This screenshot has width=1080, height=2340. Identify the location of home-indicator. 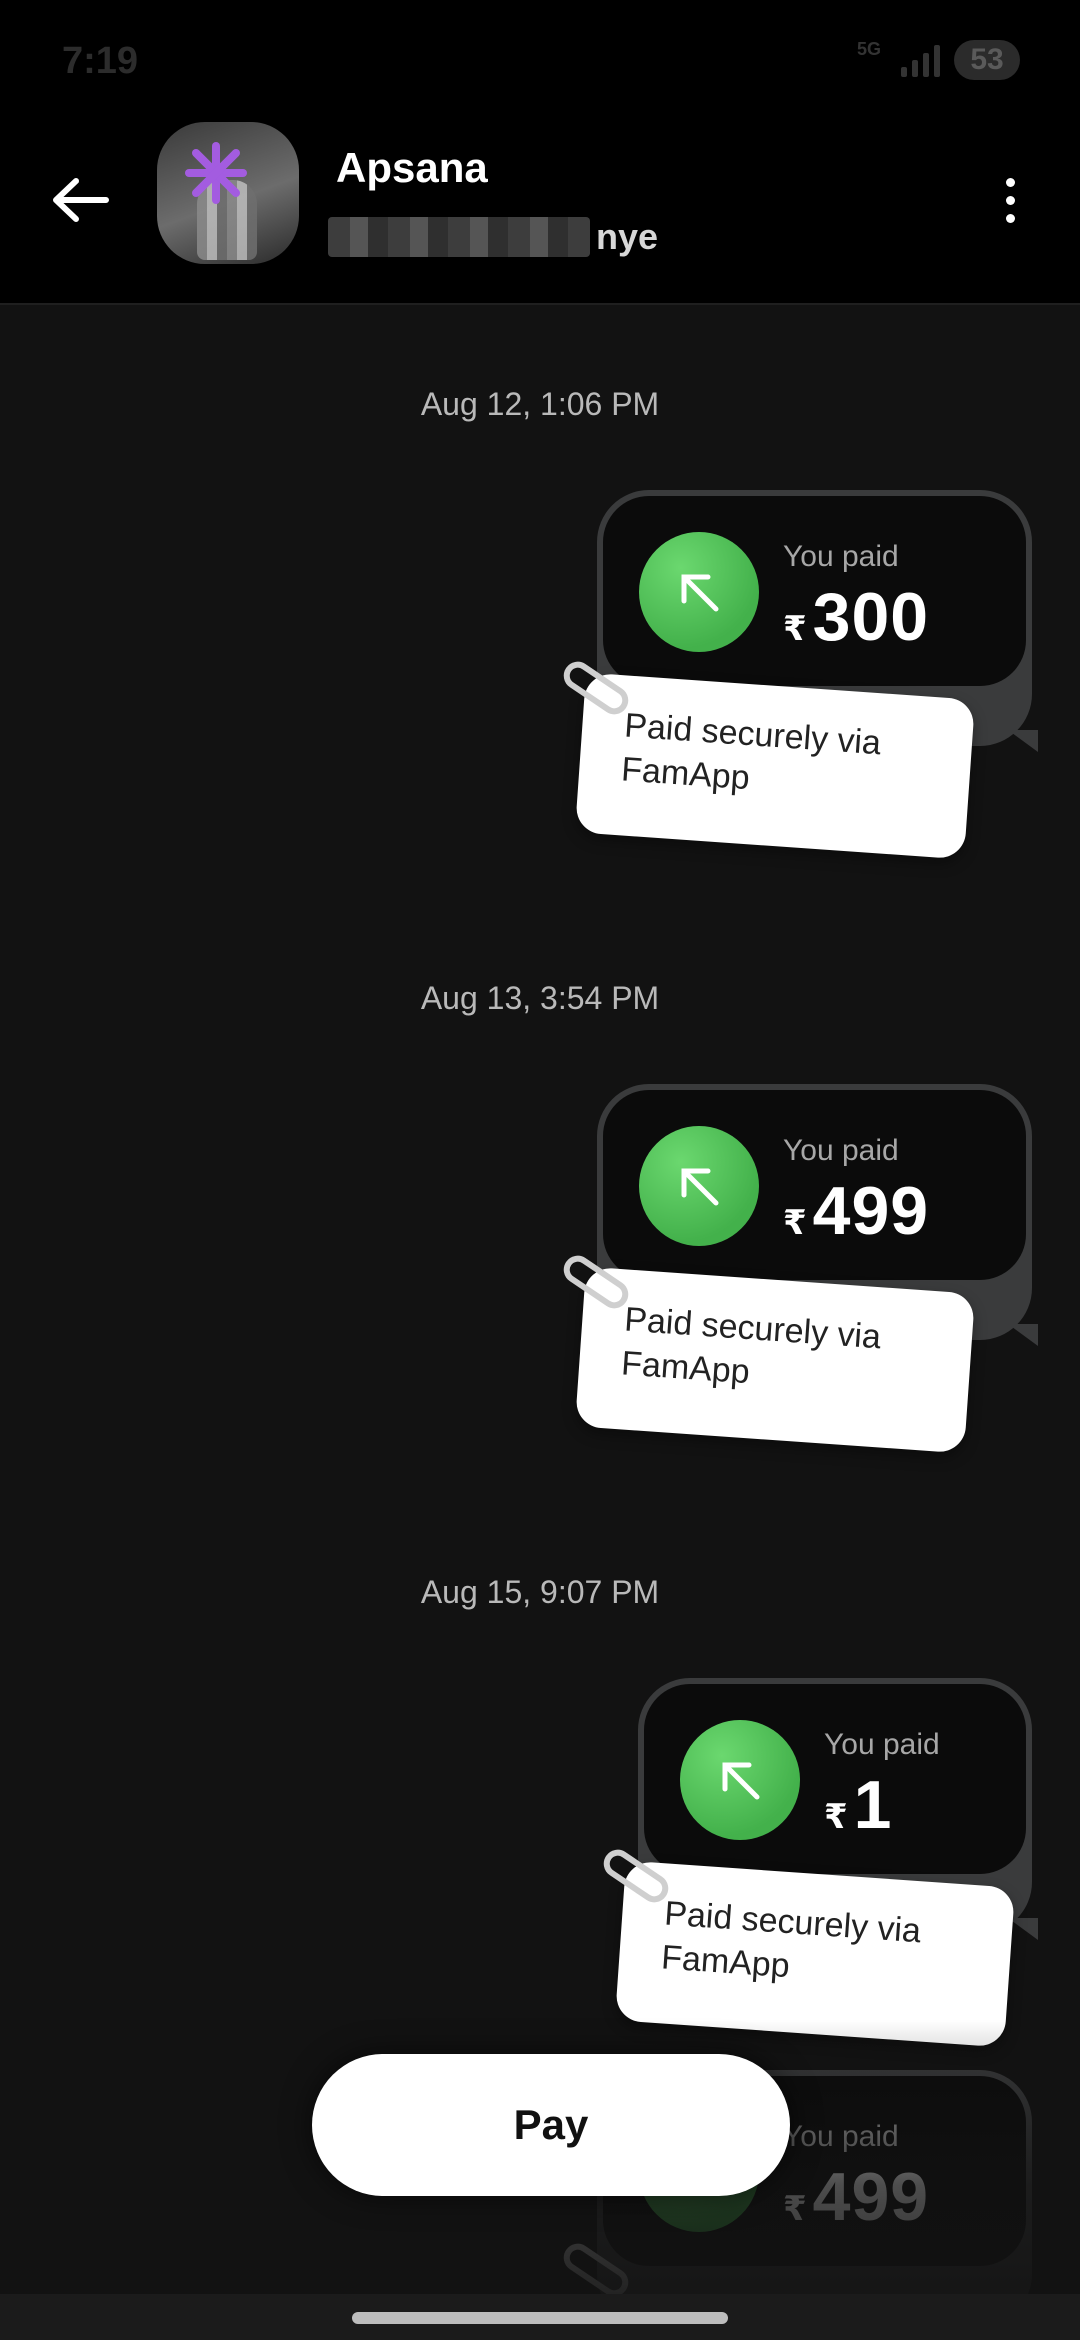
(540, 2318).